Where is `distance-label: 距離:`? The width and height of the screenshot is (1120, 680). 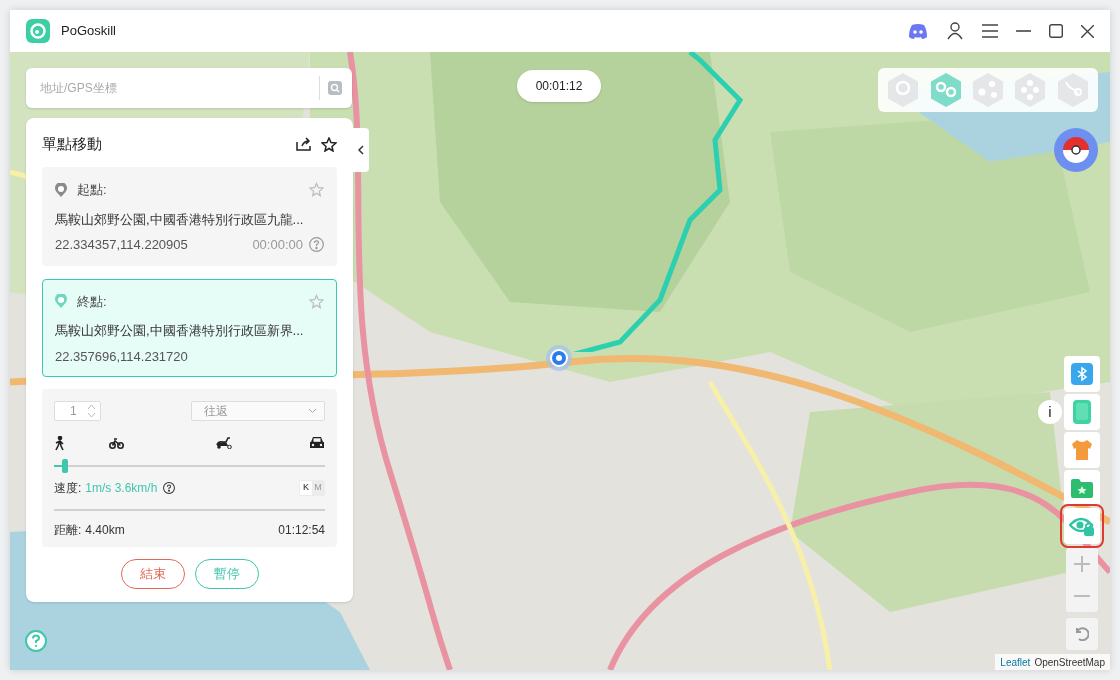 distance-label: 距離: is located at coordinates (68, 530).